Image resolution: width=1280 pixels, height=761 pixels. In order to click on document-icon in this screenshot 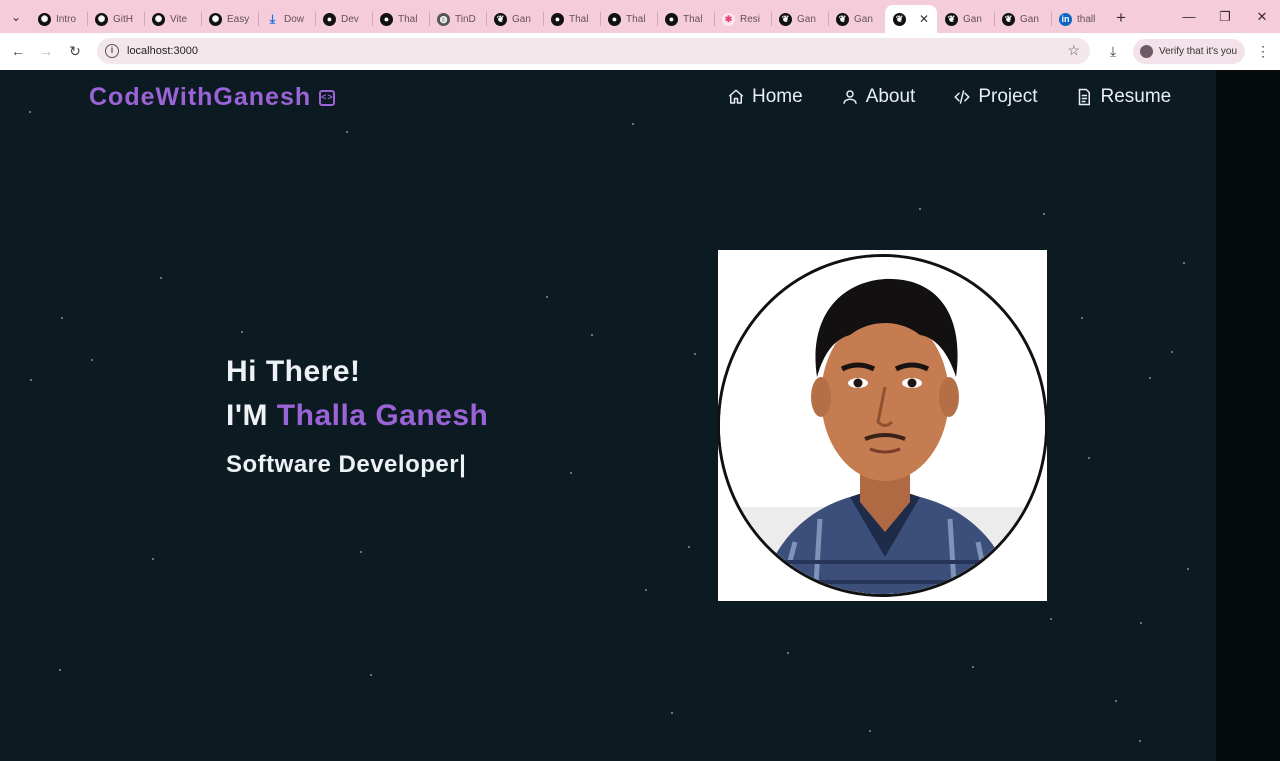, I will do `click(1085, 97)`.